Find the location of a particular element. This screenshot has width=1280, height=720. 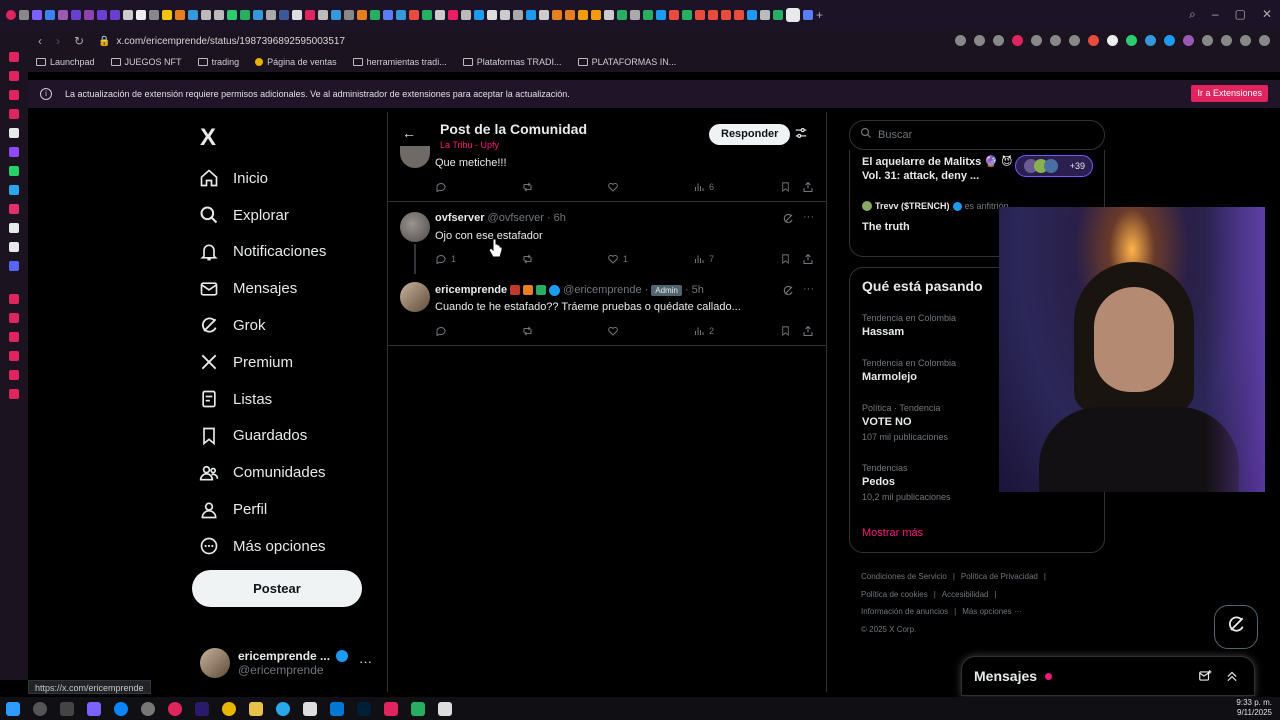

grok-explain-icon is located at coordinates (788, 293).